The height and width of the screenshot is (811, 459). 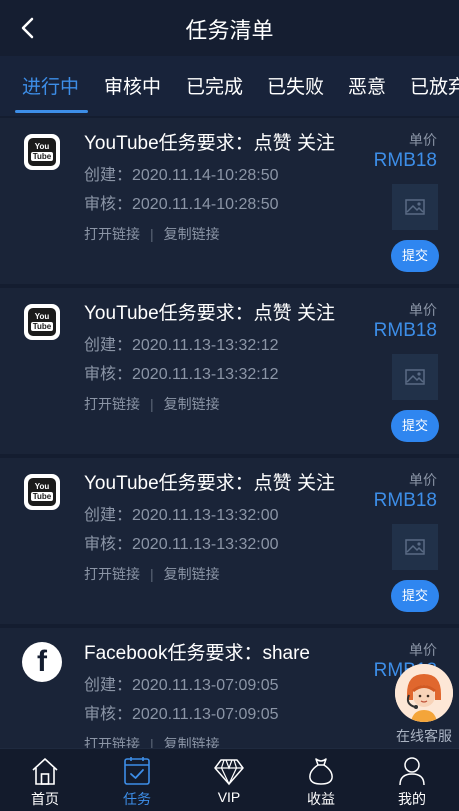 I want to click on created-time: 创建：2020.11.13-13:32:00, so click(x=181, y=515).